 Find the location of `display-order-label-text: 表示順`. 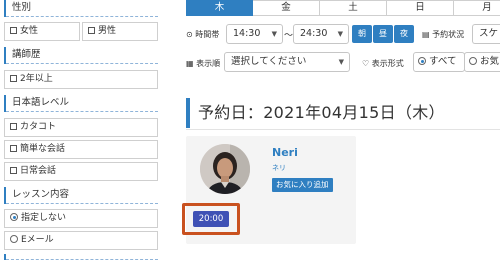

display-order-label-text: 表示順 is located at coordinates (208, 63).